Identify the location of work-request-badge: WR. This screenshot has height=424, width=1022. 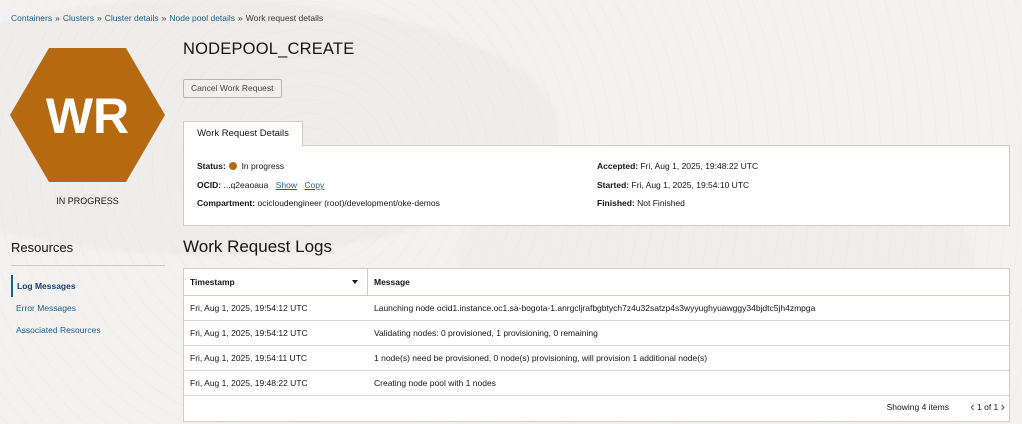
(87, 115).